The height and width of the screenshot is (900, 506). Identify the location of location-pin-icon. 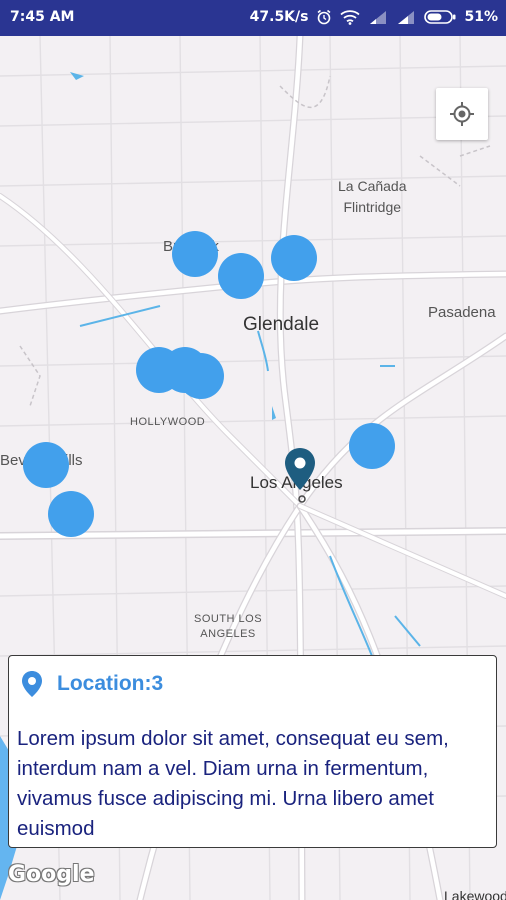
(300, 476).